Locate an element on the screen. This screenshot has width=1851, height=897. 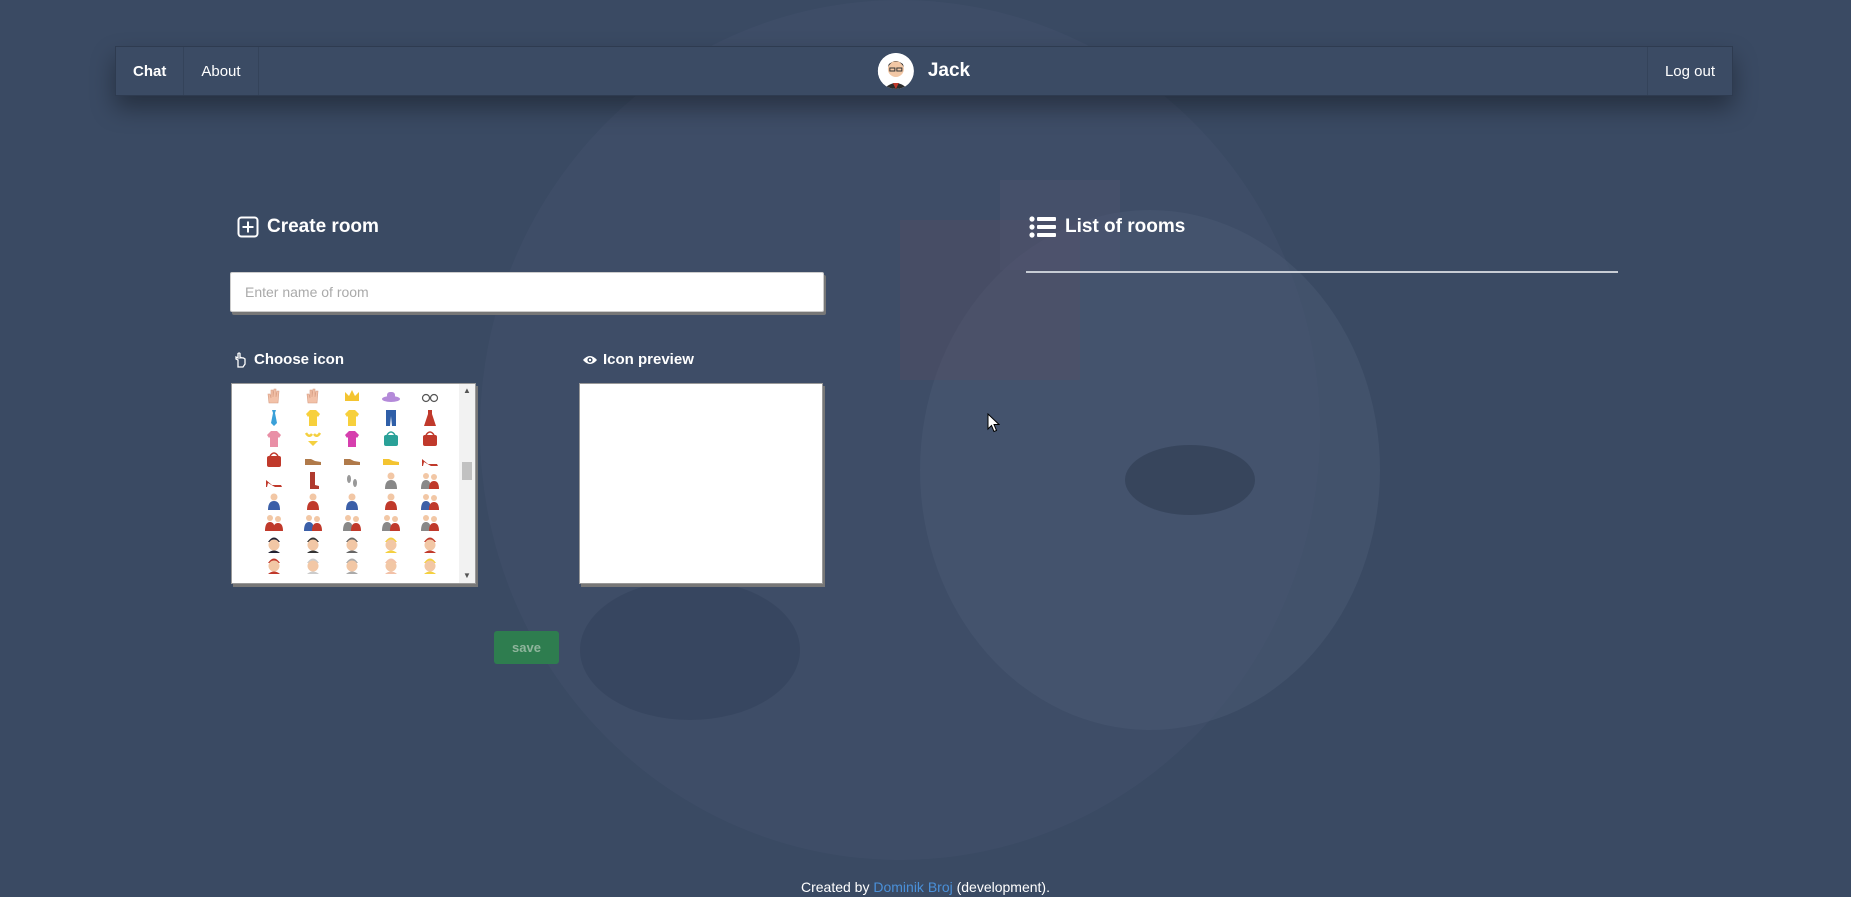
police-icon is located at coordinates (273, 543).